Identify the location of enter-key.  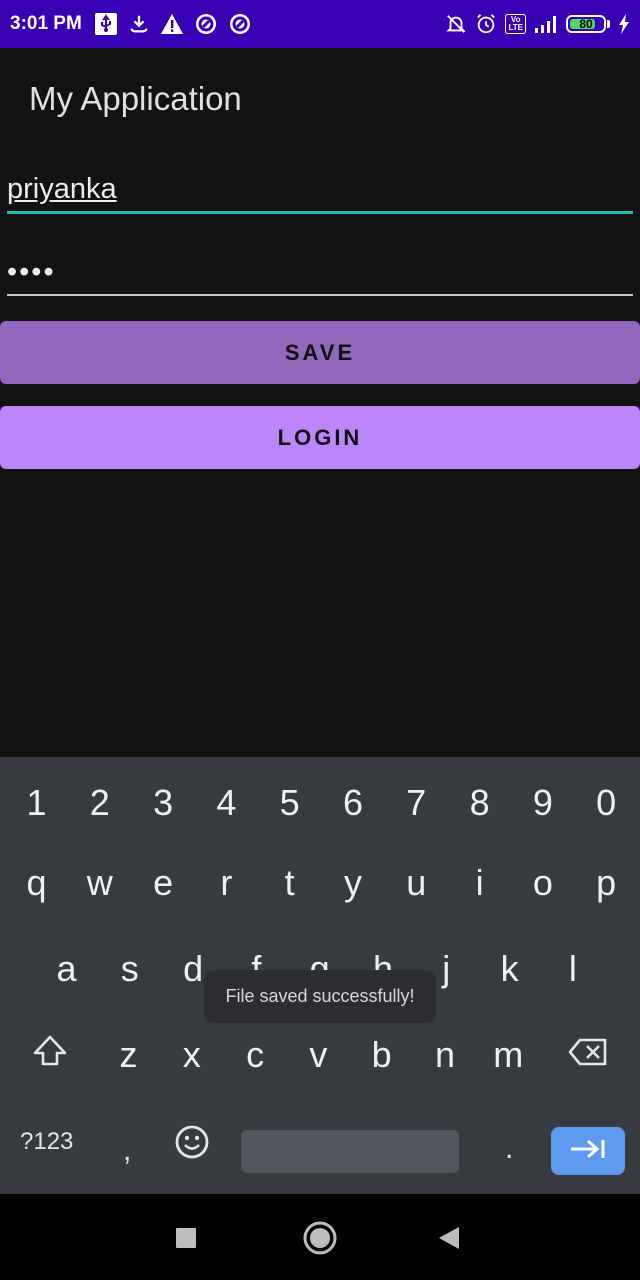
(588, 1151).